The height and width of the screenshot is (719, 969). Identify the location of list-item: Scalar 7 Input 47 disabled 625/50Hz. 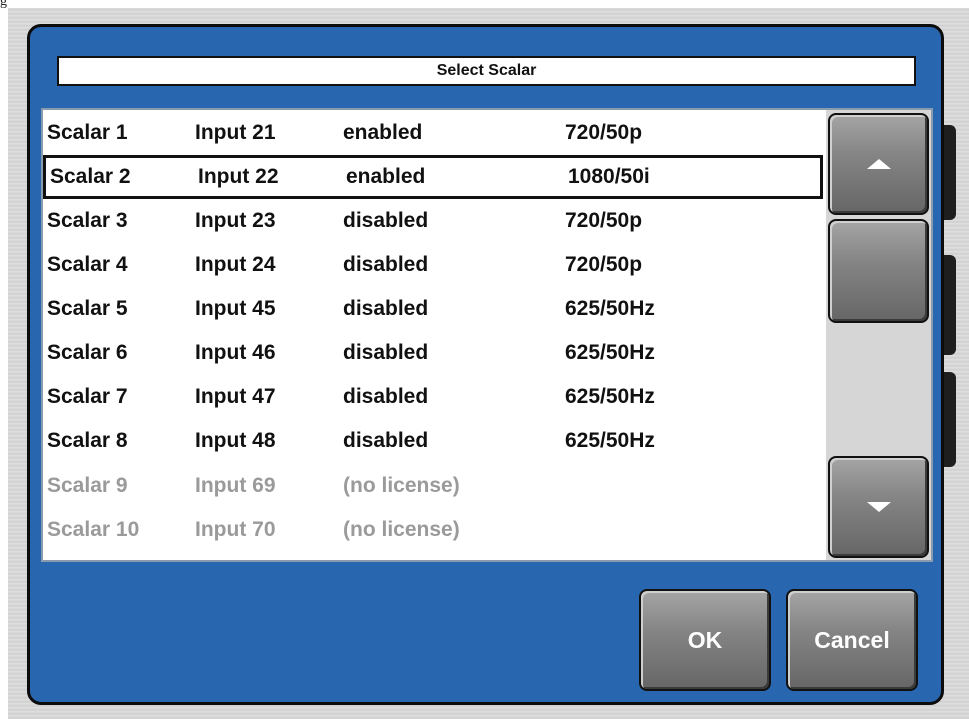
(433, 397).